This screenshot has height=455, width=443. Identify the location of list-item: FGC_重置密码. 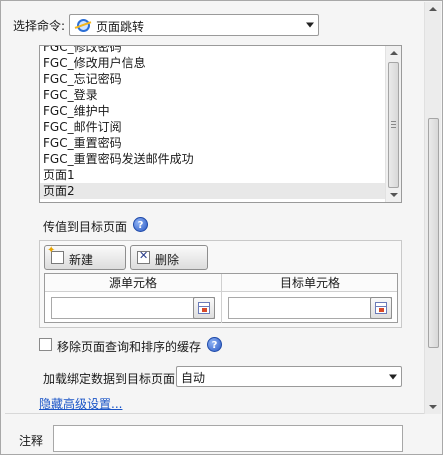
(213, 143).